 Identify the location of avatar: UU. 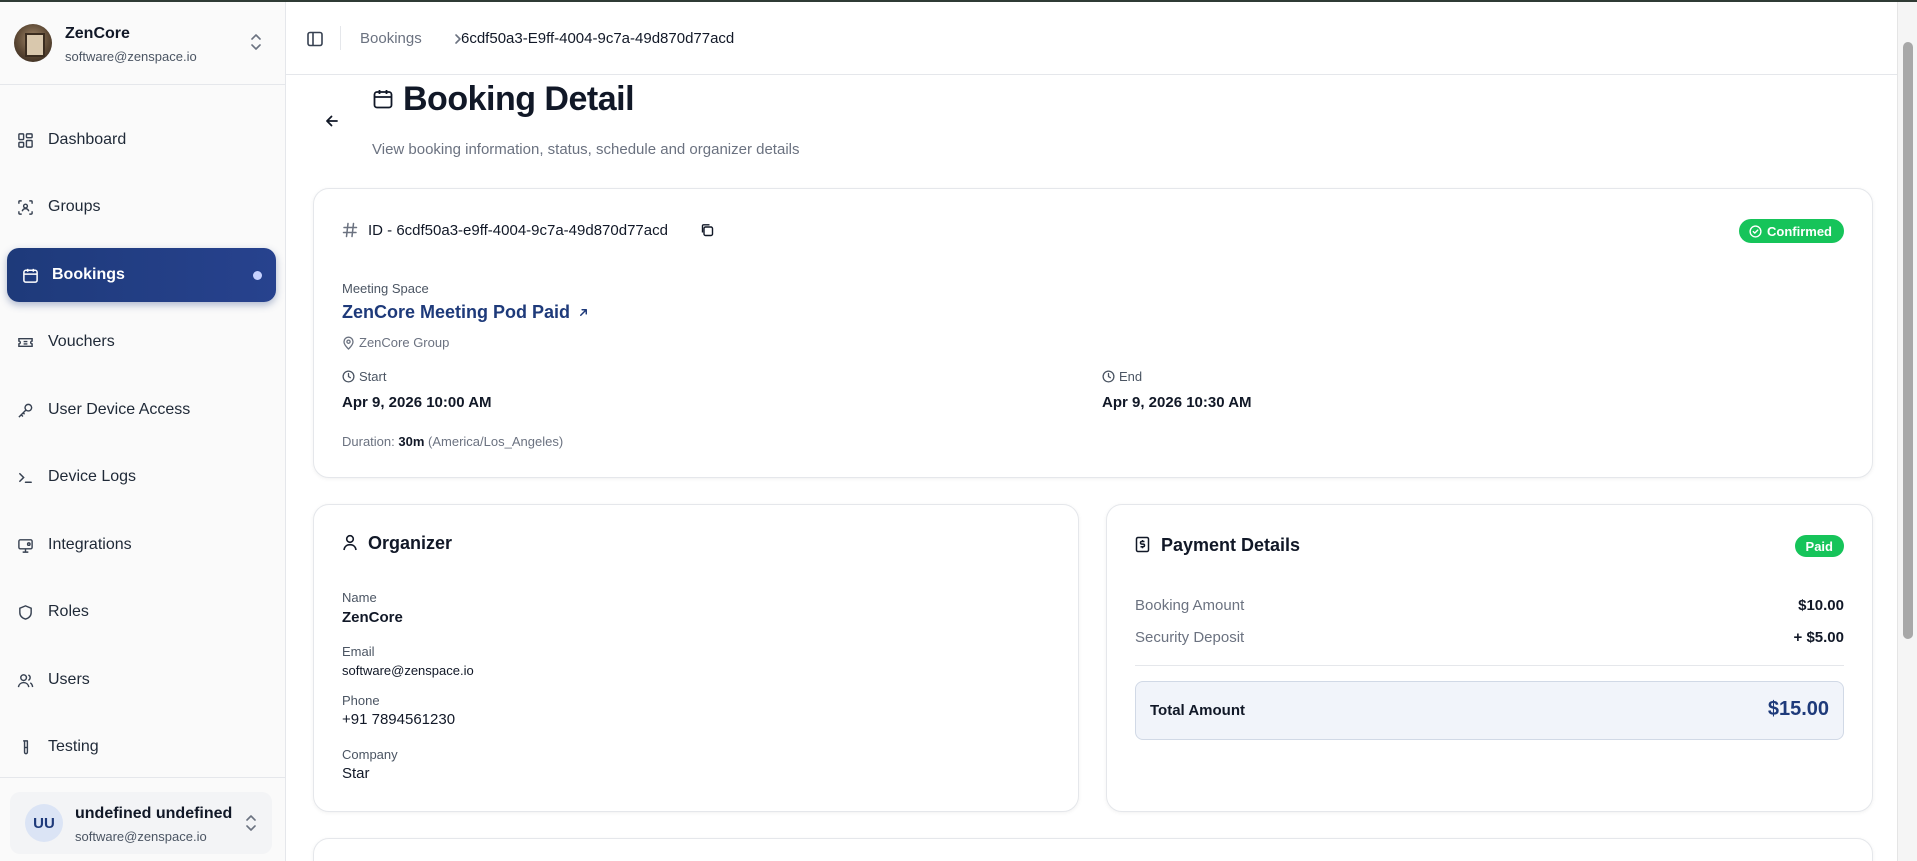
(44, 823).